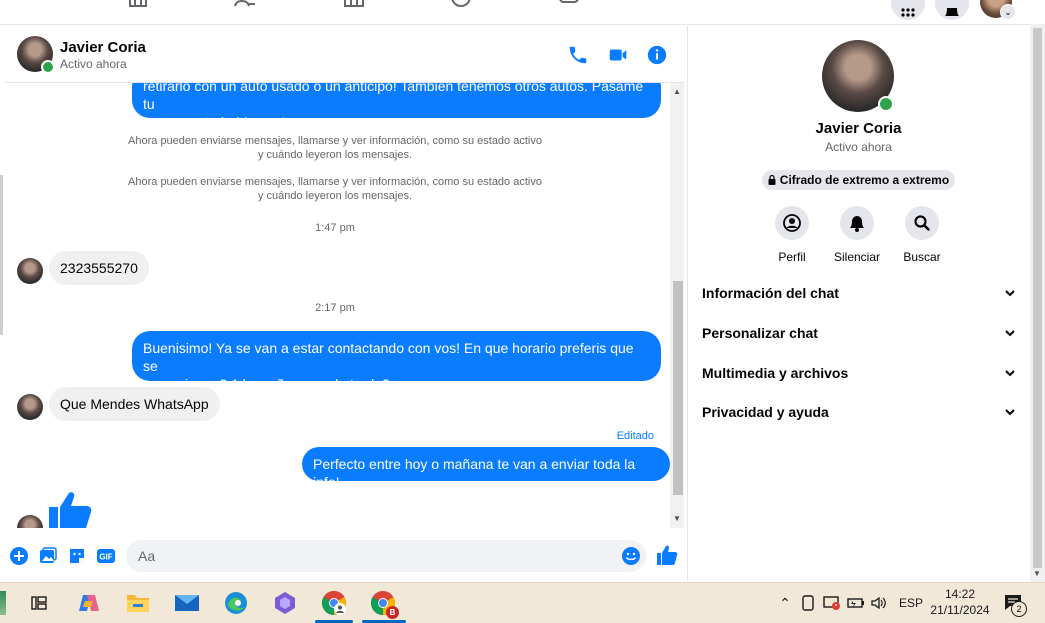 The width and height of the screenshot is (1045, 623). What do you see at coordinates (775, 373) in the screenshot?
I see `section-label: Multimedia y archivos` at bounding box center [775, 373].